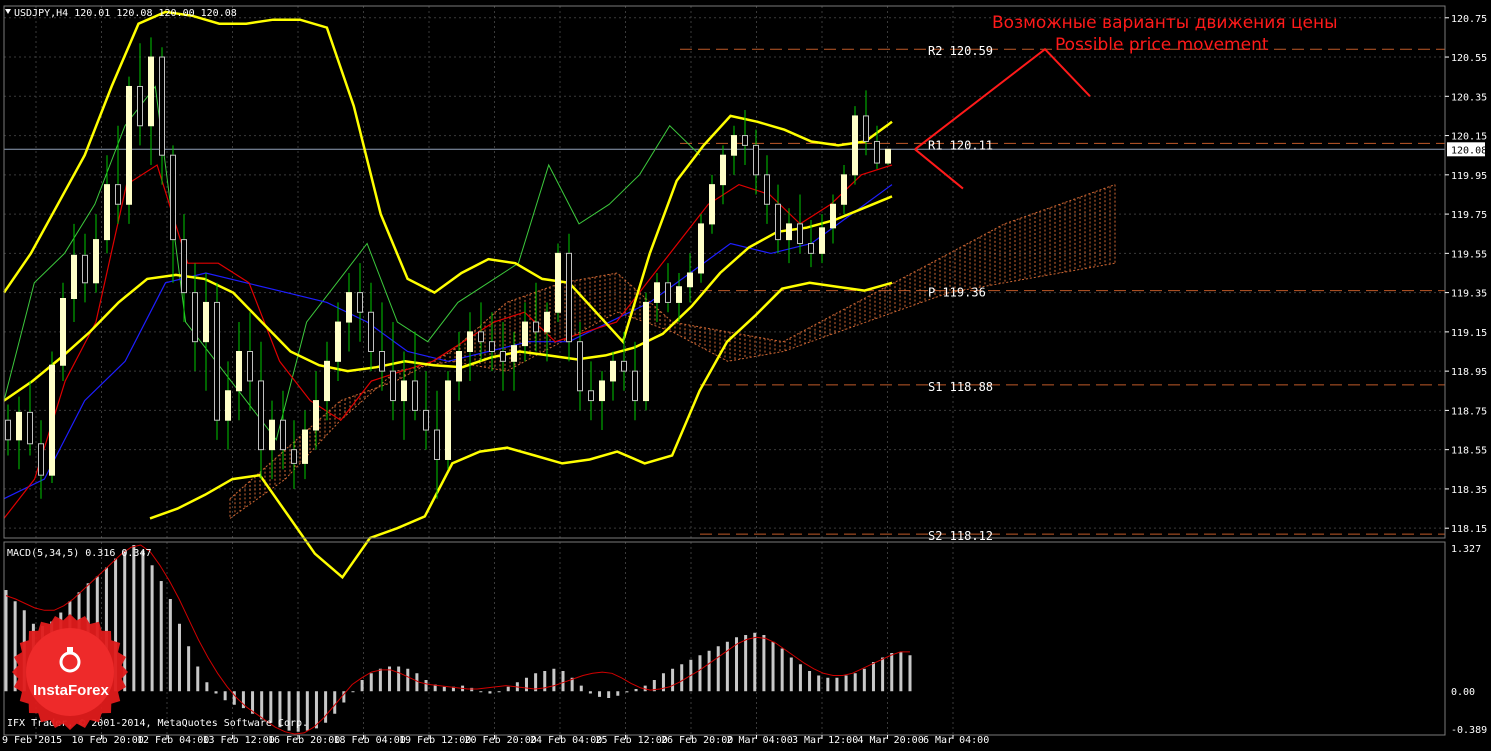  Describe the element at coordinates (632, 740) in the screenshot. I see `x-tick-label: 25 Feb 12:00` at that location.